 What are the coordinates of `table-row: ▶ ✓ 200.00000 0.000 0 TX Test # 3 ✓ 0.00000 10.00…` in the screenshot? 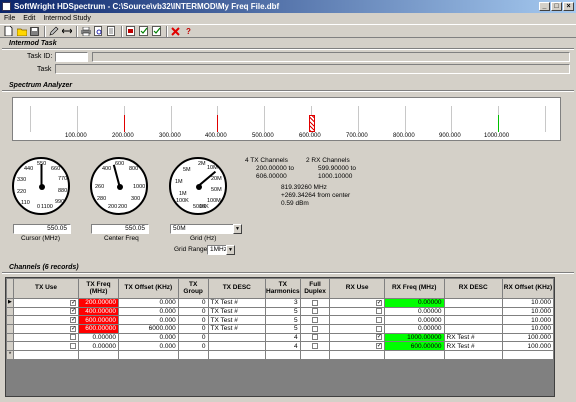 It's located at (280, 303).